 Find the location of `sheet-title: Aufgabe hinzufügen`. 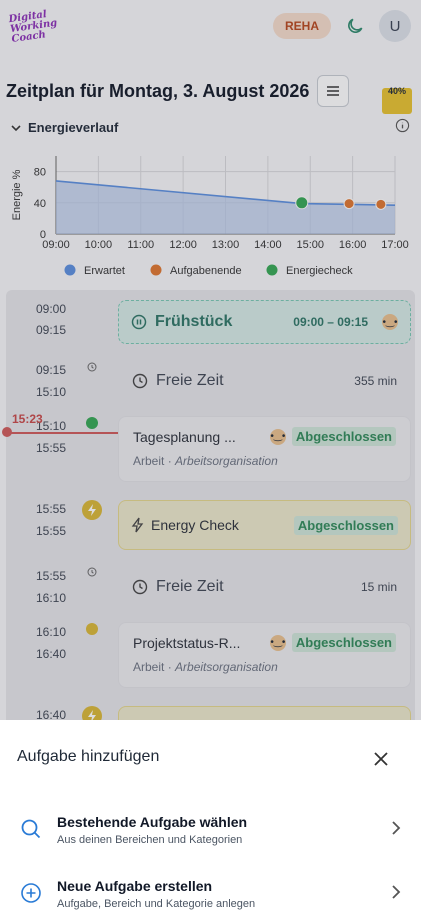

sheet-title: Aufgabe hinzufügen is located at coordinates (88, 756).